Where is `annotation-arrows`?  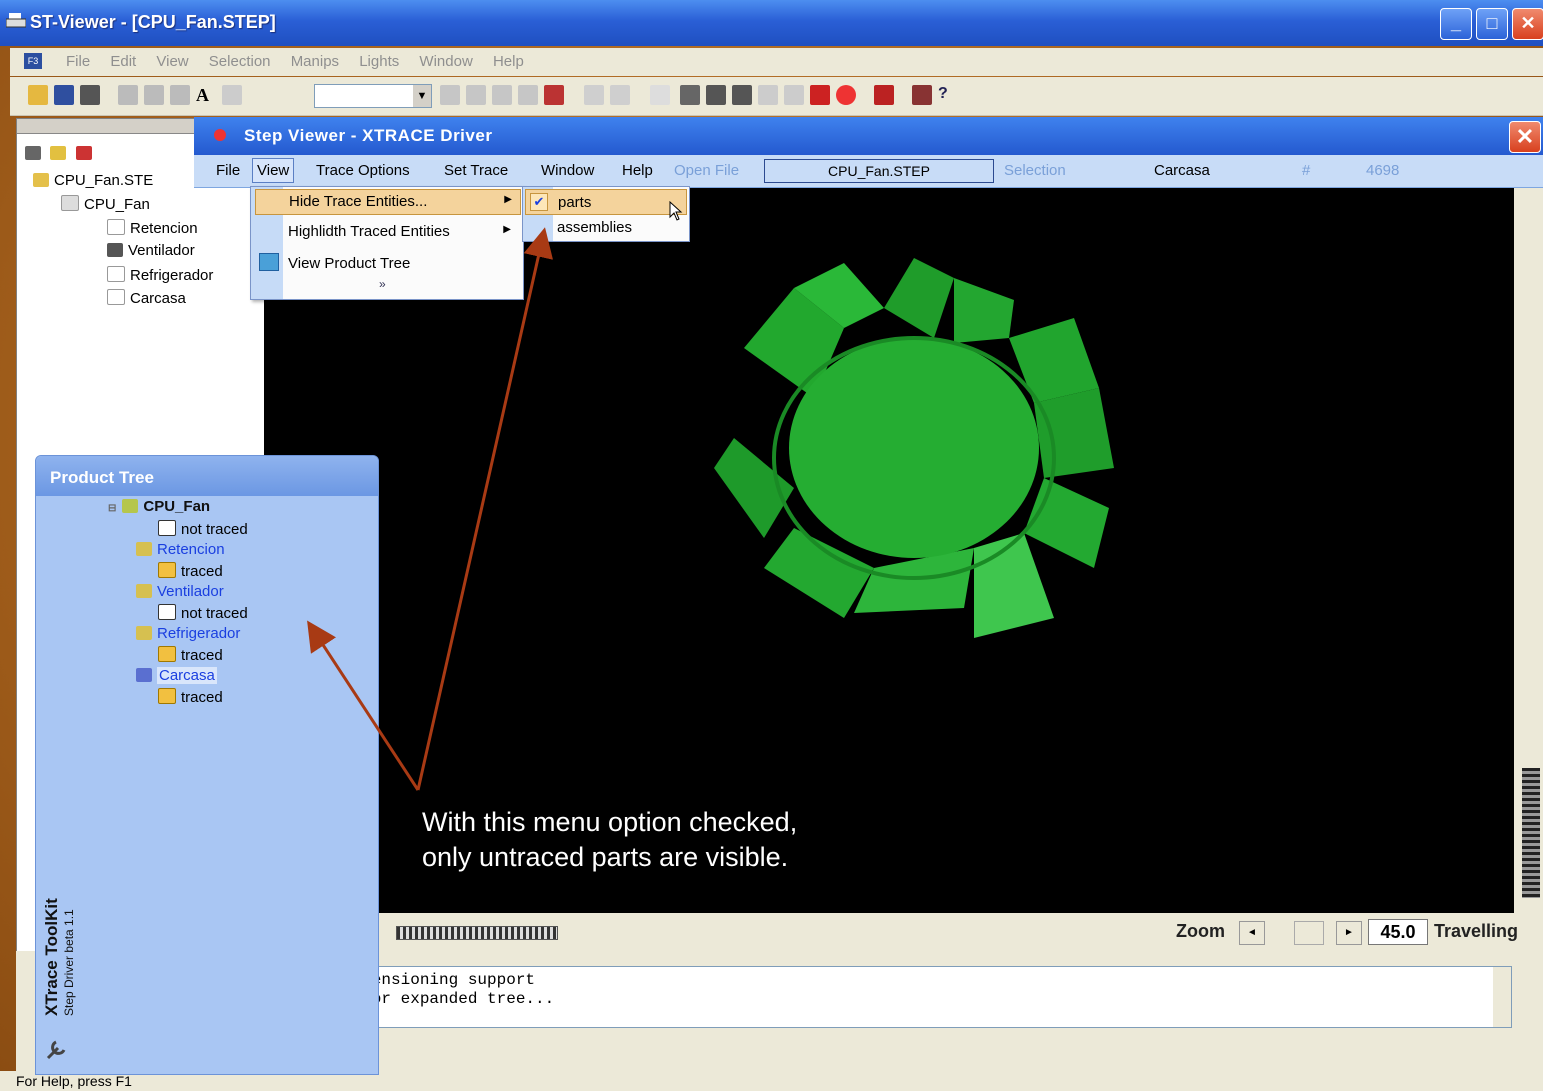
annotation-arrows is located at coordinates (430, 509).